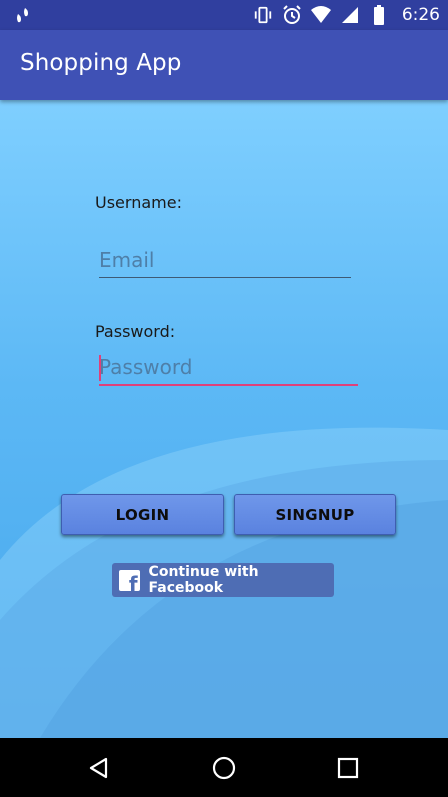 The height and width of the screenshot is (797, 448). I want to click on password-label: Password:, so click(135, 331).